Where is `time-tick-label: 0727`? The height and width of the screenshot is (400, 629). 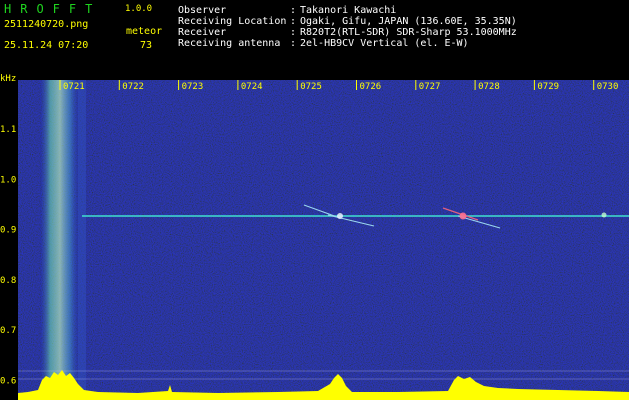 time-tick-label: 0727 is located at coordinates (430, 87).